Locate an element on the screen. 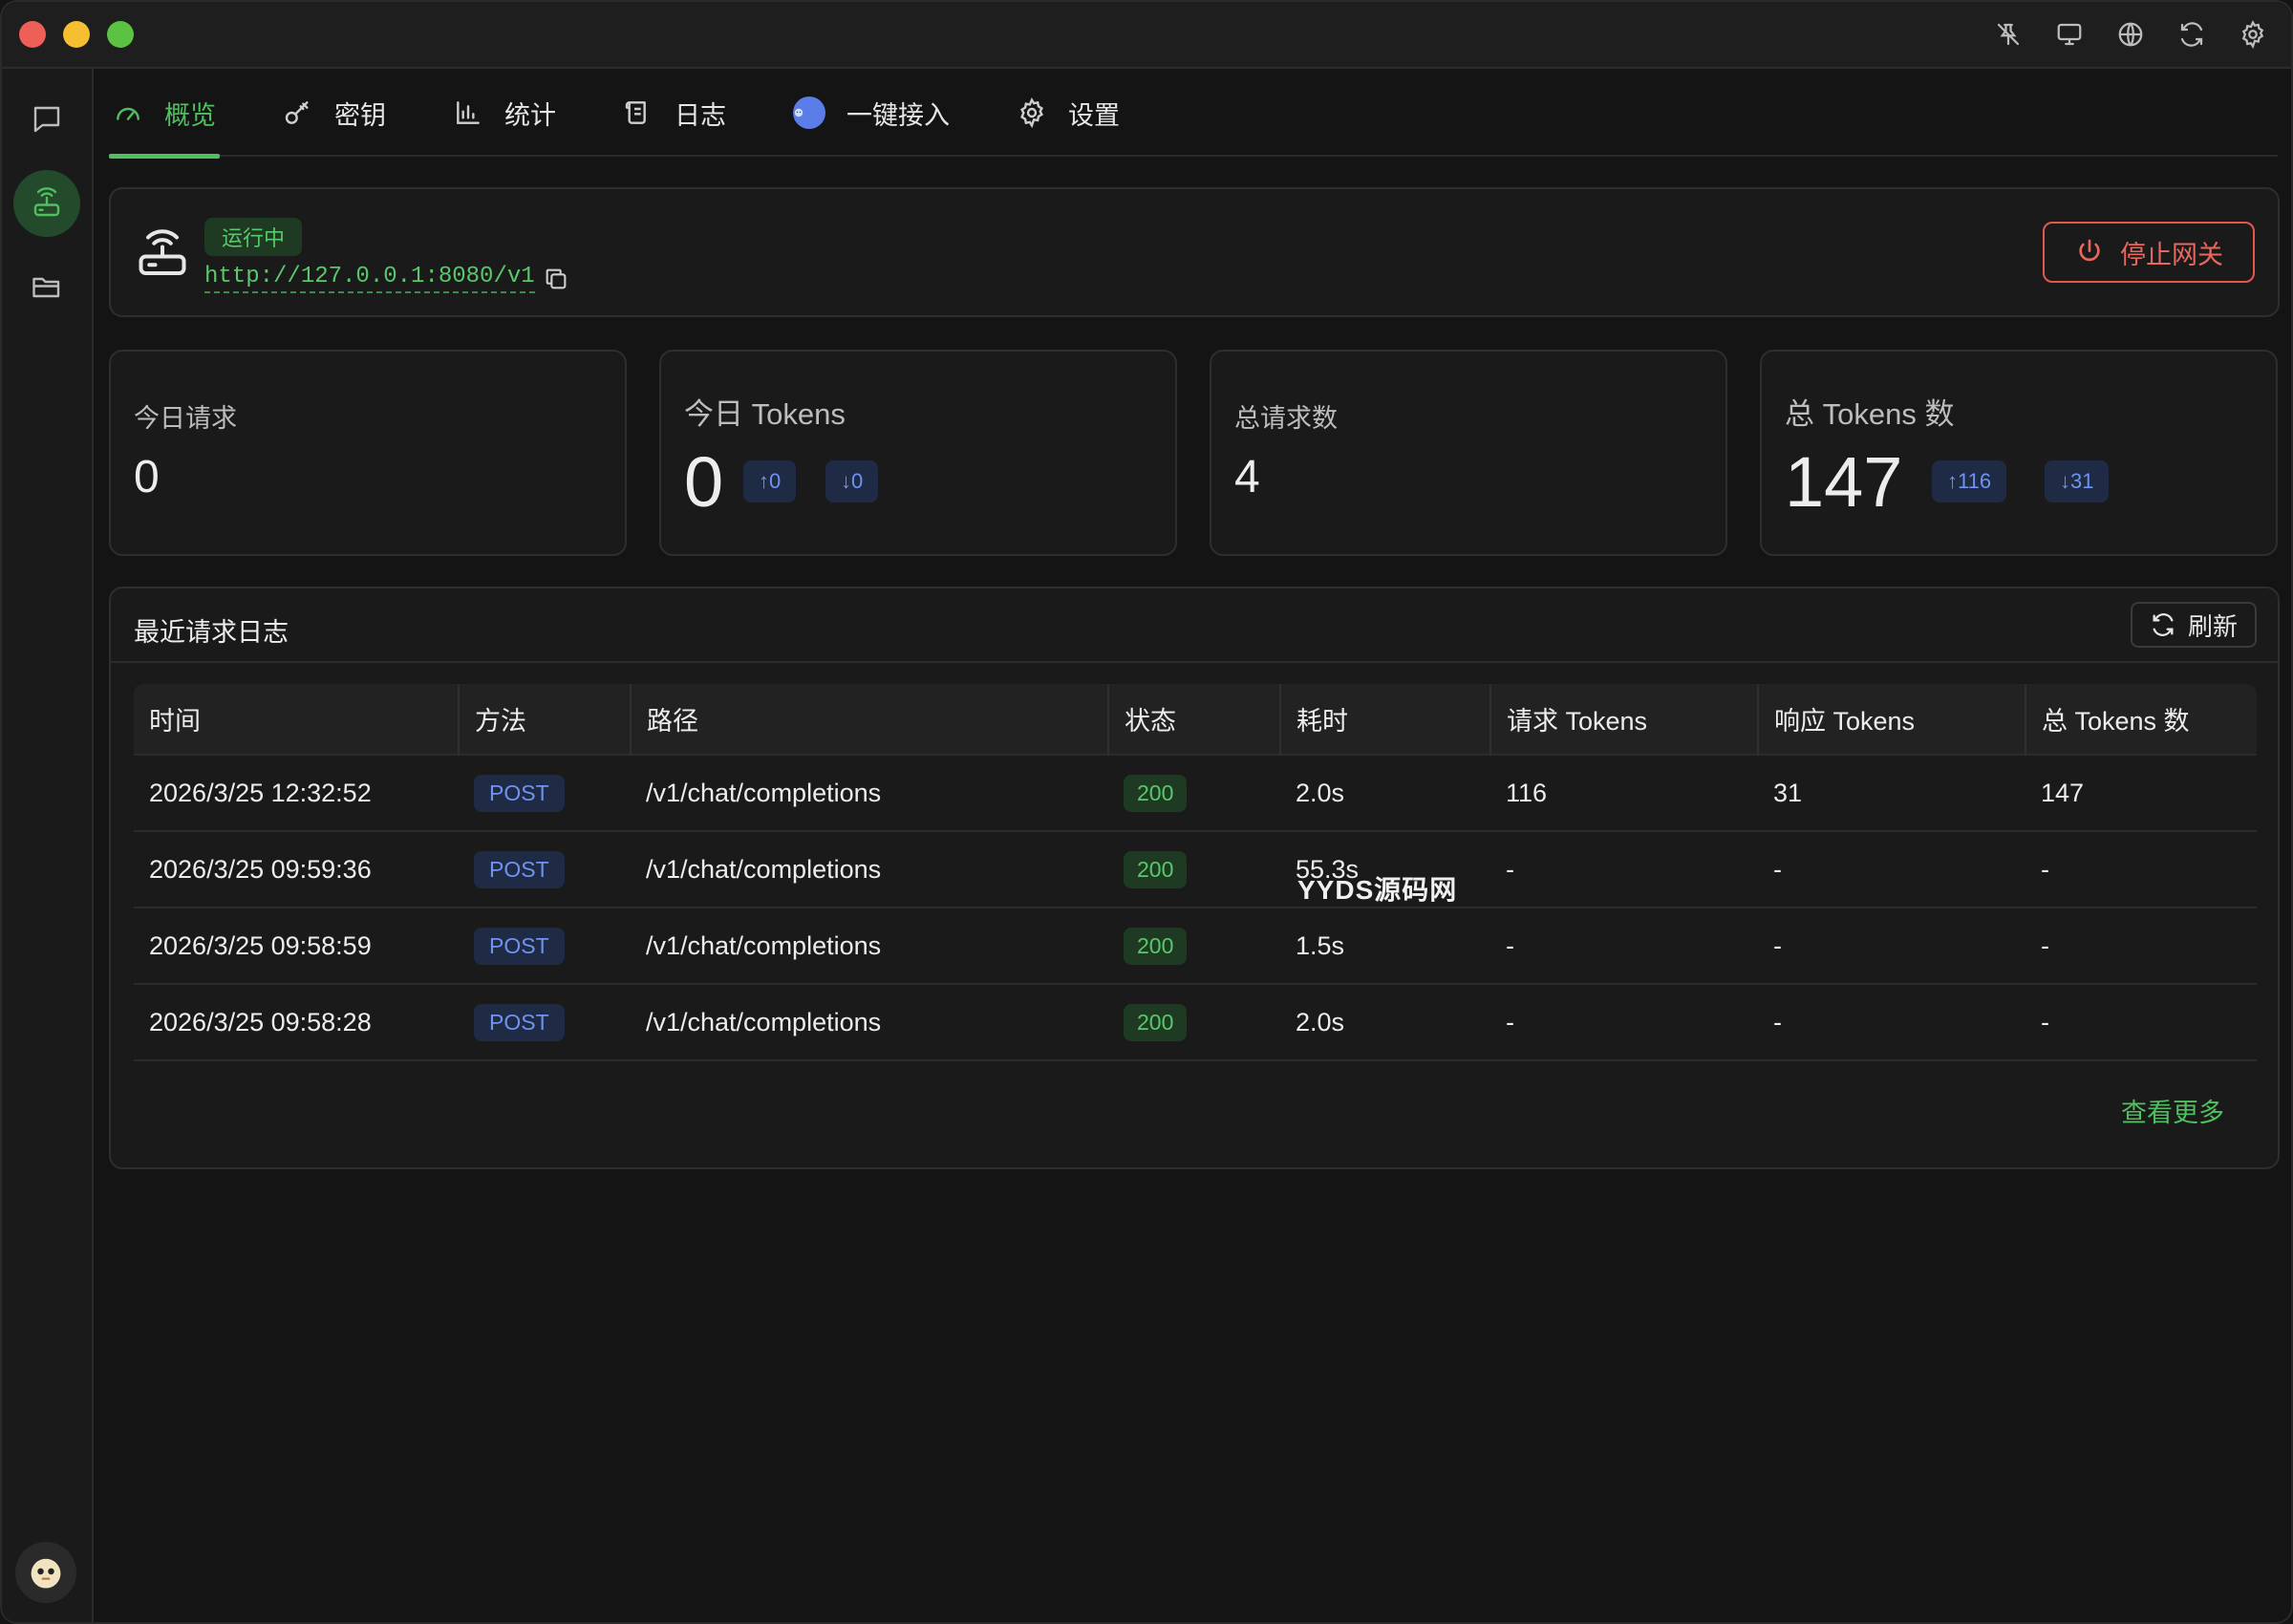 The width and height of the screenshot is (2293, 1624). column-header-total-tokens: 总 Tokens 数 is located at coordinates (2141, 720).